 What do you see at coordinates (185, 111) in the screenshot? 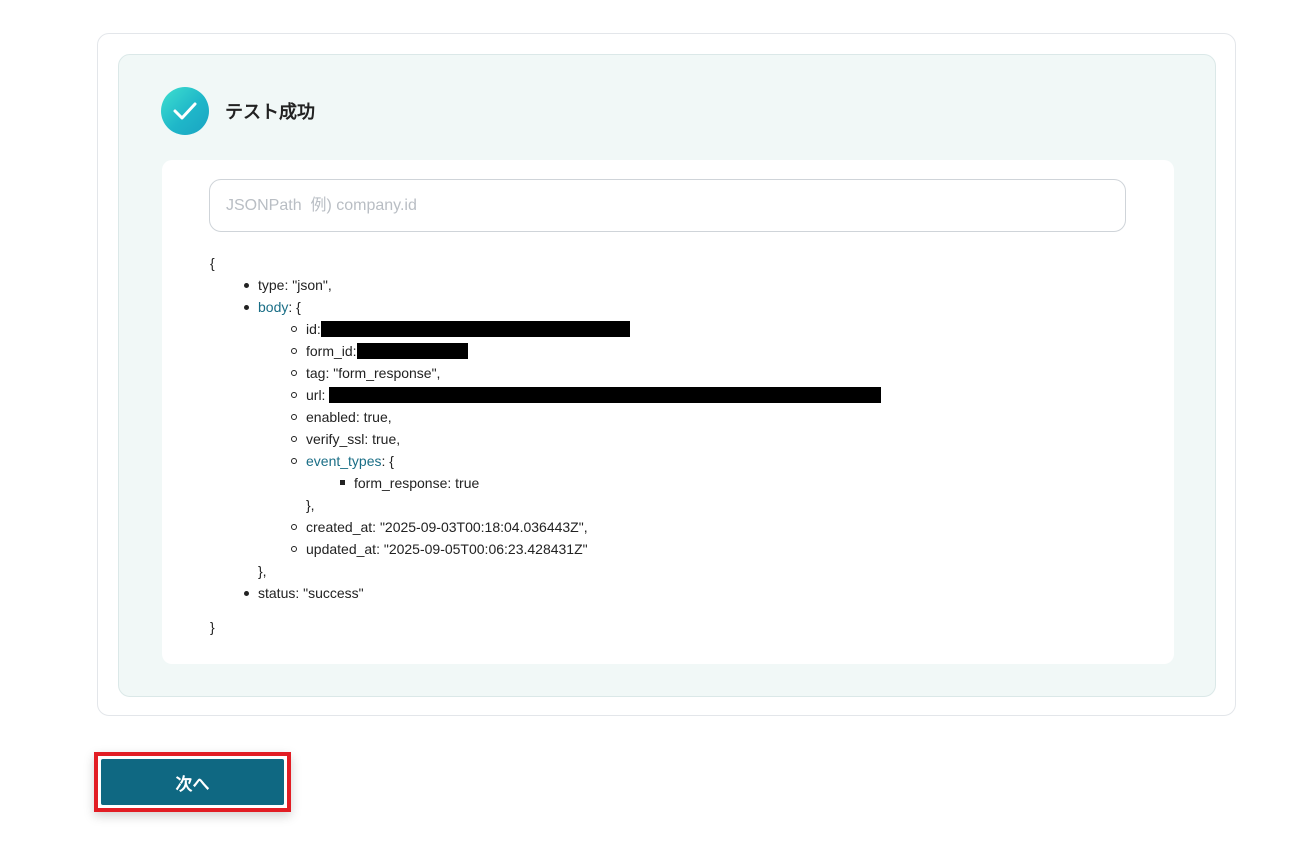
I see `check-icon` at bounding box center [185, 111].